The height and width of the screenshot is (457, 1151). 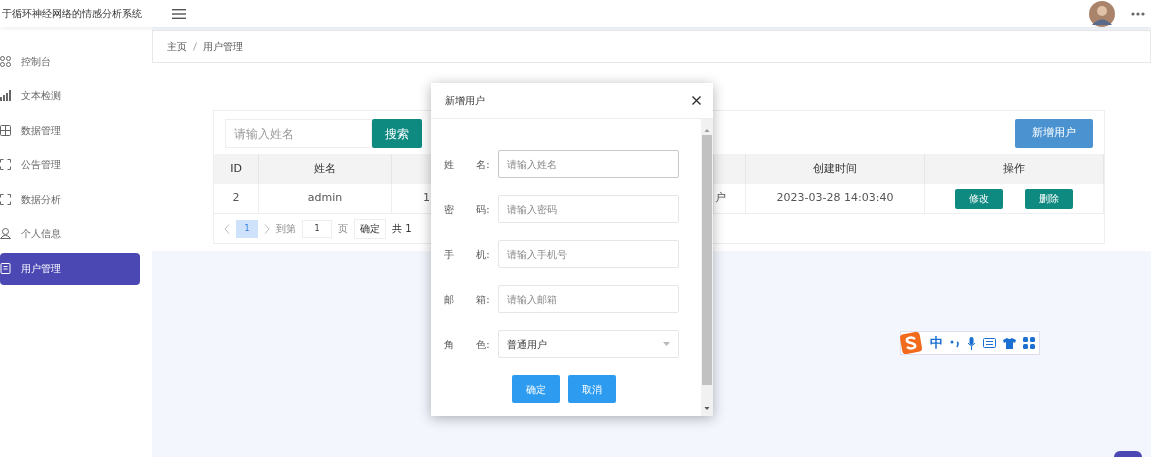 I want to click on bar-chart-icon, so click(x=5, y=96).